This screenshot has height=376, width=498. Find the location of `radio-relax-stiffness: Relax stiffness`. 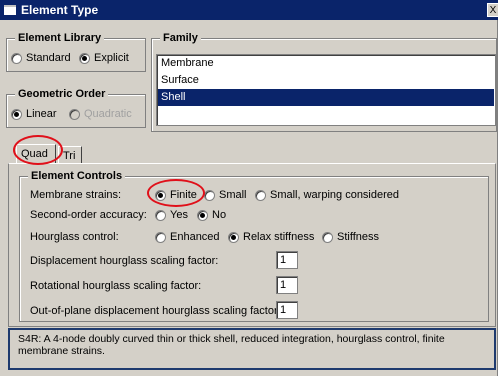

radio-relax-stiffness: Relax stiffness is located at coordinates (271, 237).